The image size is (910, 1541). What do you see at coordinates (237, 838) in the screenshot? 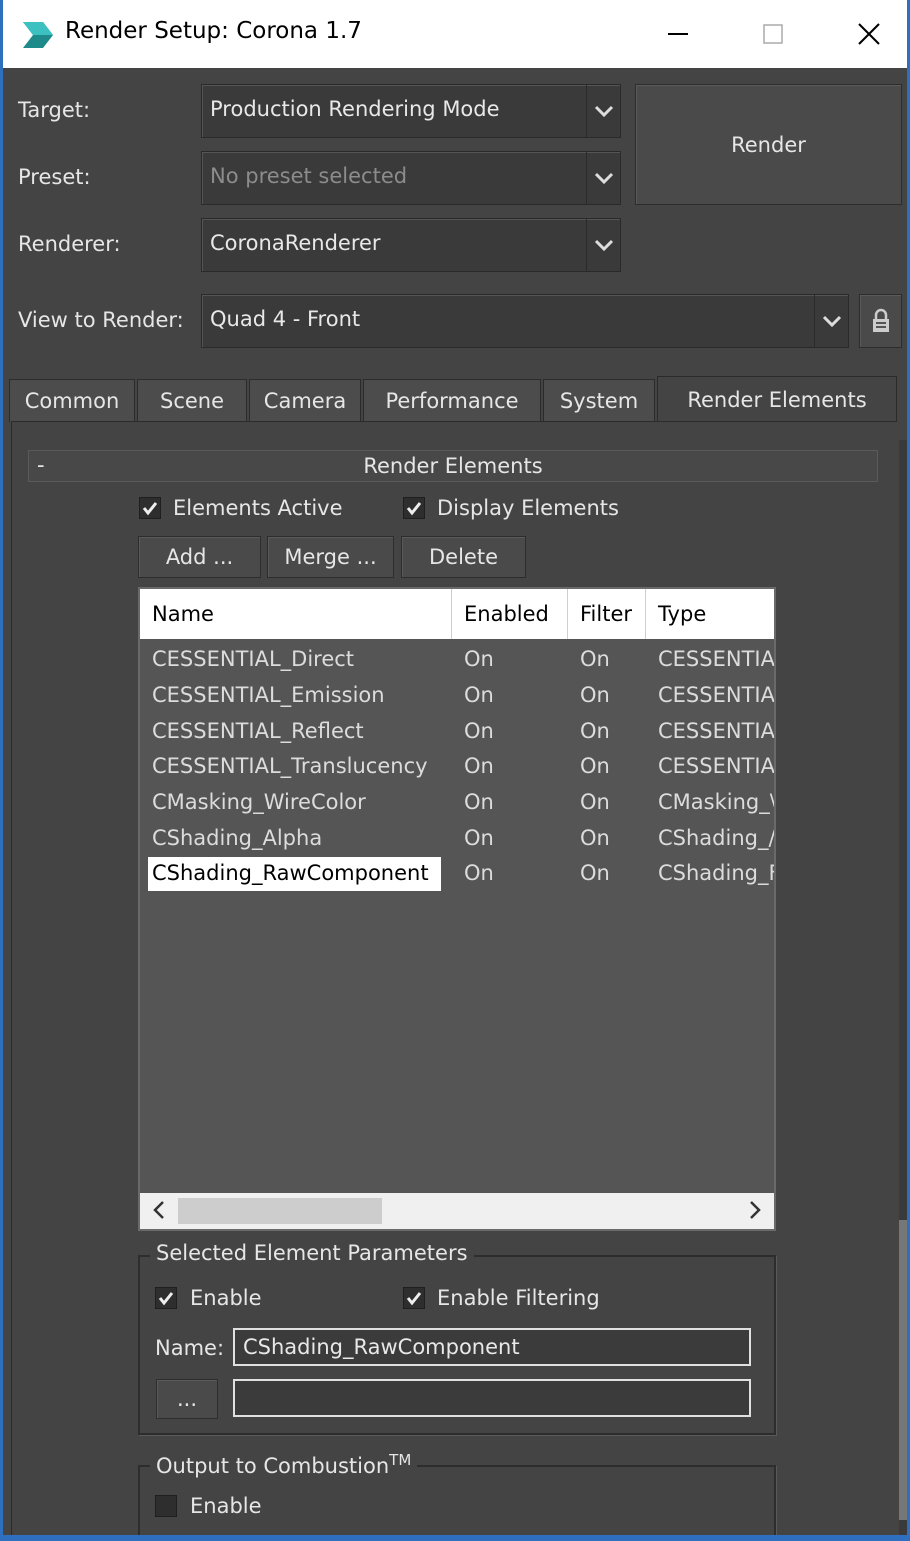
I see `row-name: CShading_Alpha` at bounding box center [237, 838].